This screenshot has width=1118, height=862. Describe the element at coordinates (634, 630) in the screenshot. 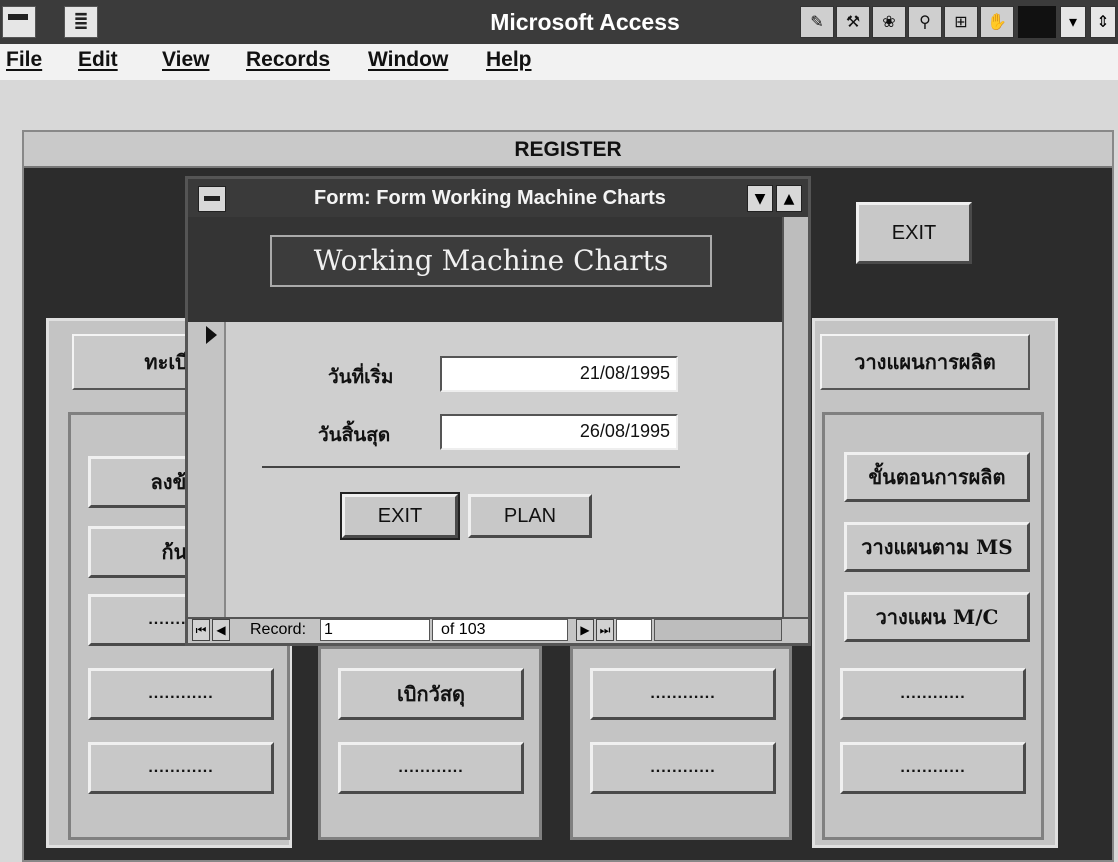

I see `new-record-box` at that location.